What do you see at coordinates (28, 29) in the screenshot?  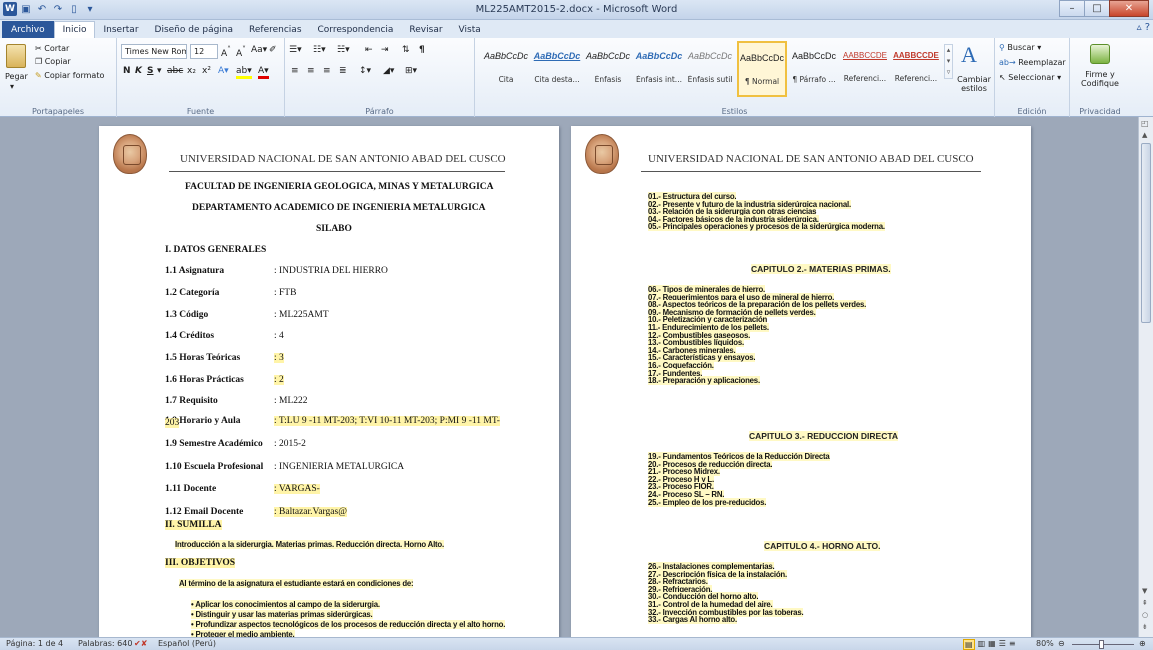 I see `tab-archivo: Archivo` at bounding box center [28, 29].